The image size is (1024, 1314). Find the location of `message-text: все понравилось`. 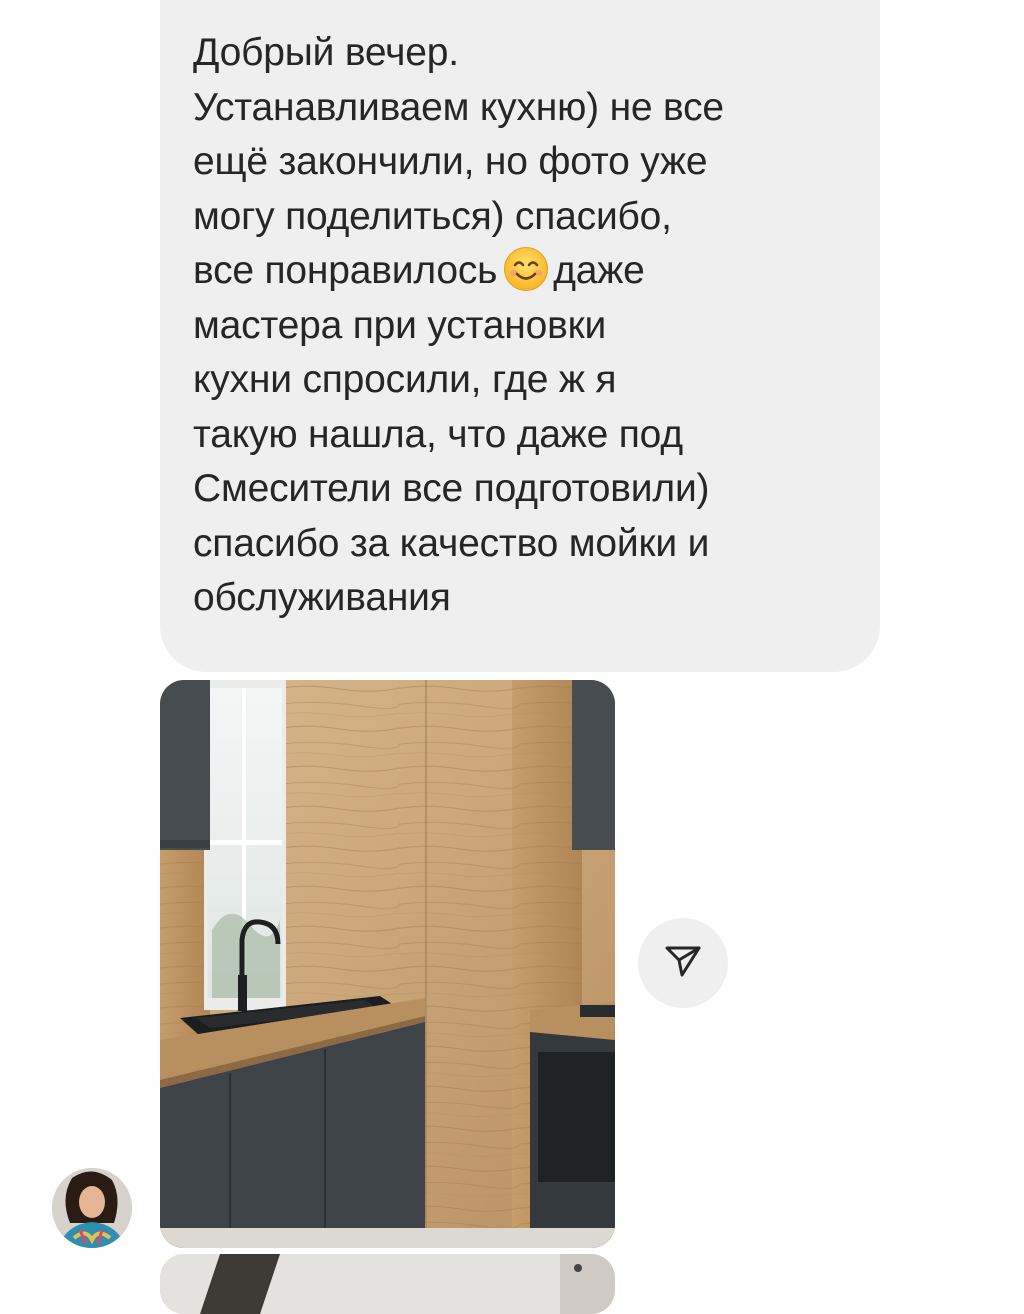

message-text: все понравилось is located at coordinates (345, 270).